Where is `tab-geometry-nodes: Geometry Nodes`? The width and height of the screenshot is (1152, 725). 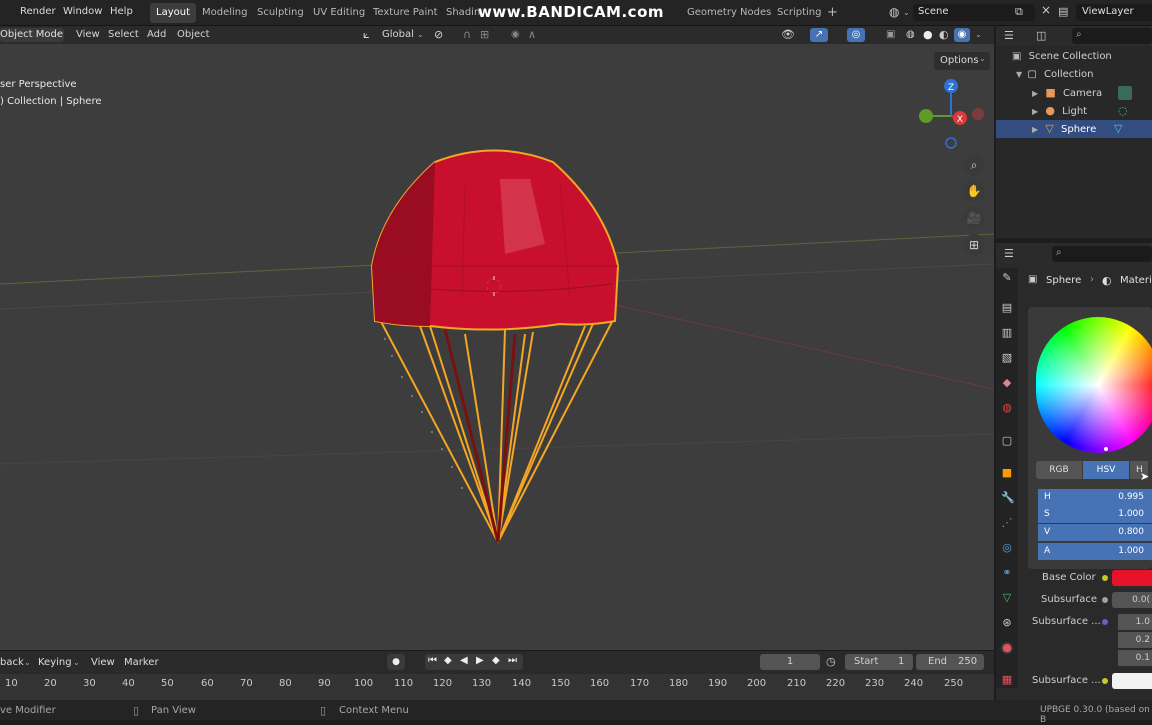 tab-geometry-nodes: Geometry Nodes is located at coordinates (729, 13).